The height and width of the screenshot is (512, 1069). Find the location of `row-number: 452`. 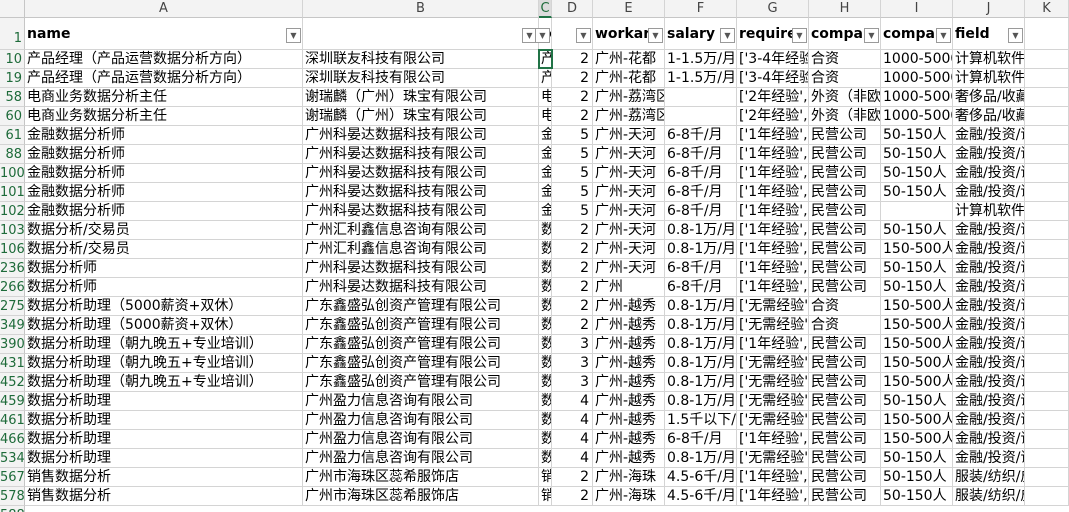

row-number: 452 is located at coordinates (12, 382).